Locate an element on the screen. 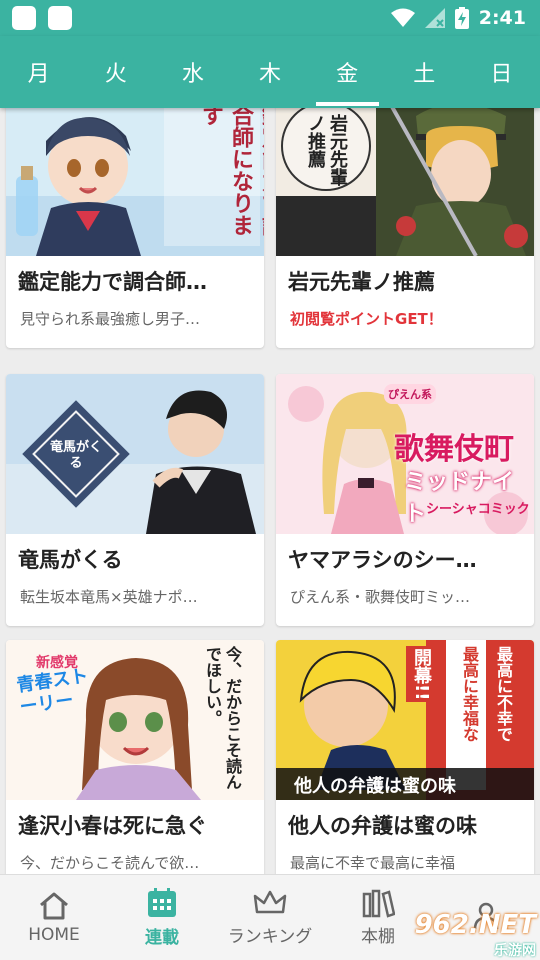 The image size is (540, 960). tab-label: 土 is located at coordinates (424, 74).